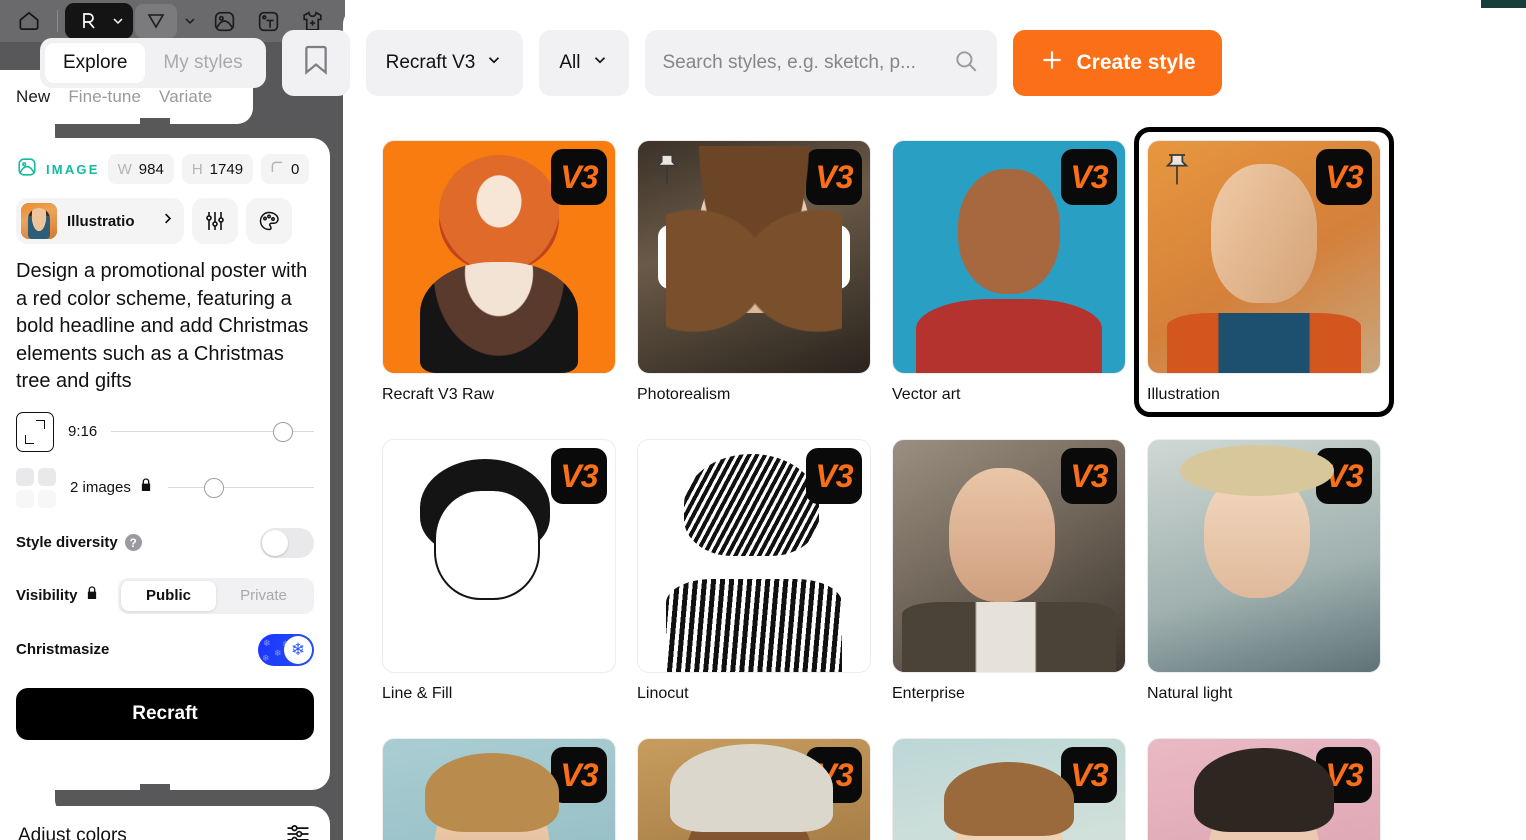 Image resolution: width=1526 pixels, height=840 pixels. Describe the element at coordinates (165, 713) in the screenshot. I see `generate-button: Recraft` at that location.